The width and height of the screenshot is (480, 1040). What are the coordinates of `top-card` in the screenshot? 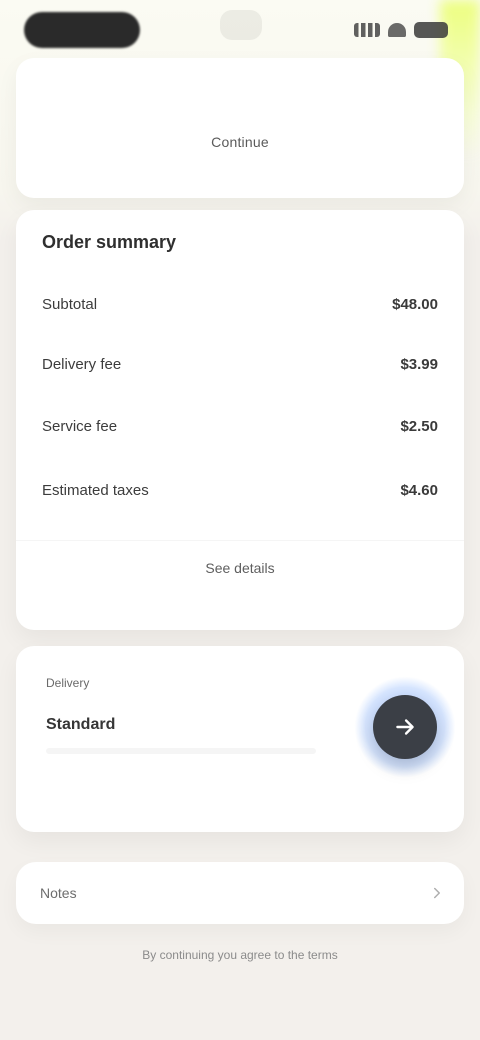 It's located at (240, 128).